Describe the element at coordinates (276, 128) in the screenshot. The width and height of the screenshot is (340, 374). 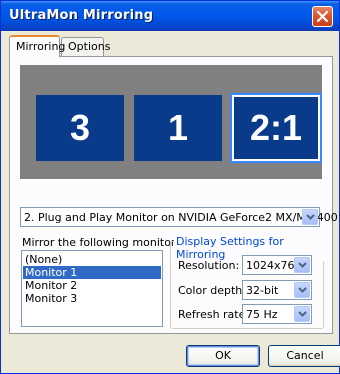
I see `monitor-tile-2: 2:1` at that location.